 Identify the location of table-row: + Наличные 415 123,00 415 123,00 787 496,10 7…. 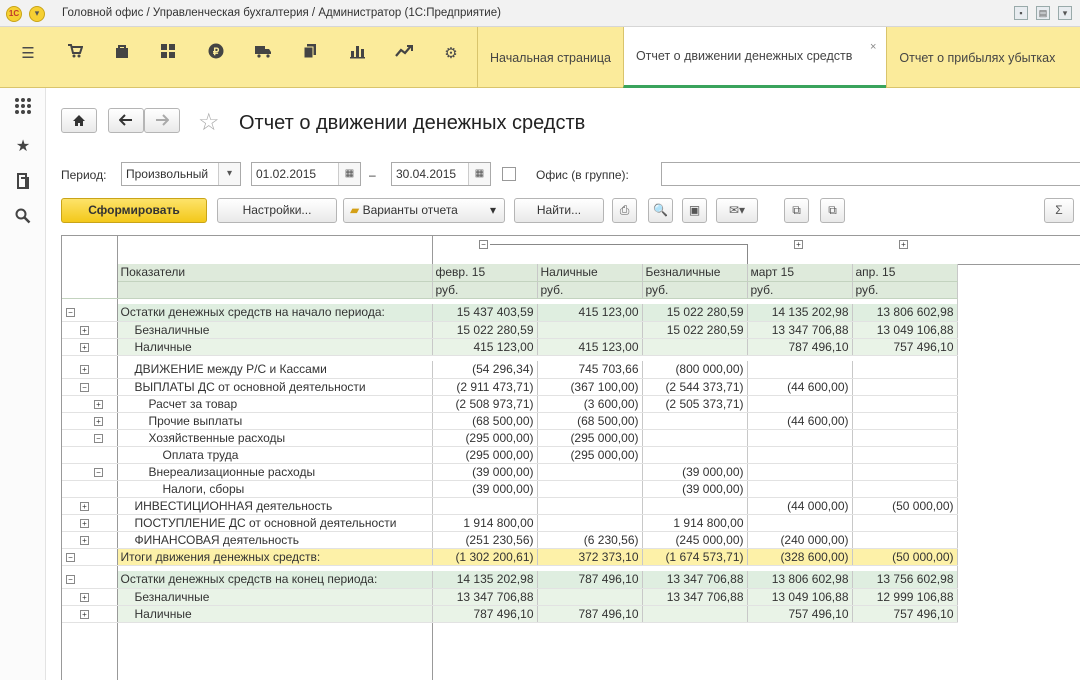
(510, 347).